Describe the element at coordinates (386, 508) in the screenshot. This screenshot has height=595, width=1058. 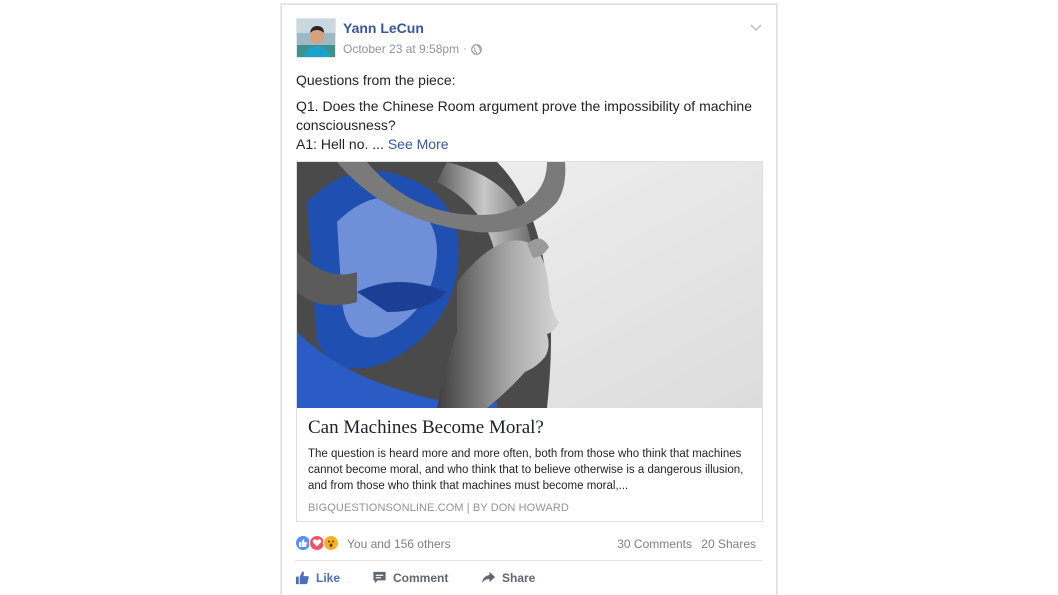
I see `link-domain: BIGQUESTIONSONLINE.COM` at that location.